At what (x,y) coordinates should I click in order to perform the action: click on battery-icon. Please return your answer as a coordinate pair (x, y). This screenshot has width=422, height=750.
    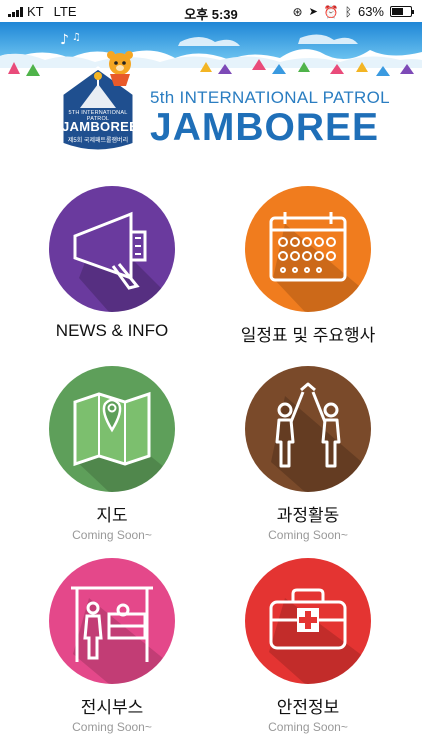
    Looking at the image, I should click on (402, 11).